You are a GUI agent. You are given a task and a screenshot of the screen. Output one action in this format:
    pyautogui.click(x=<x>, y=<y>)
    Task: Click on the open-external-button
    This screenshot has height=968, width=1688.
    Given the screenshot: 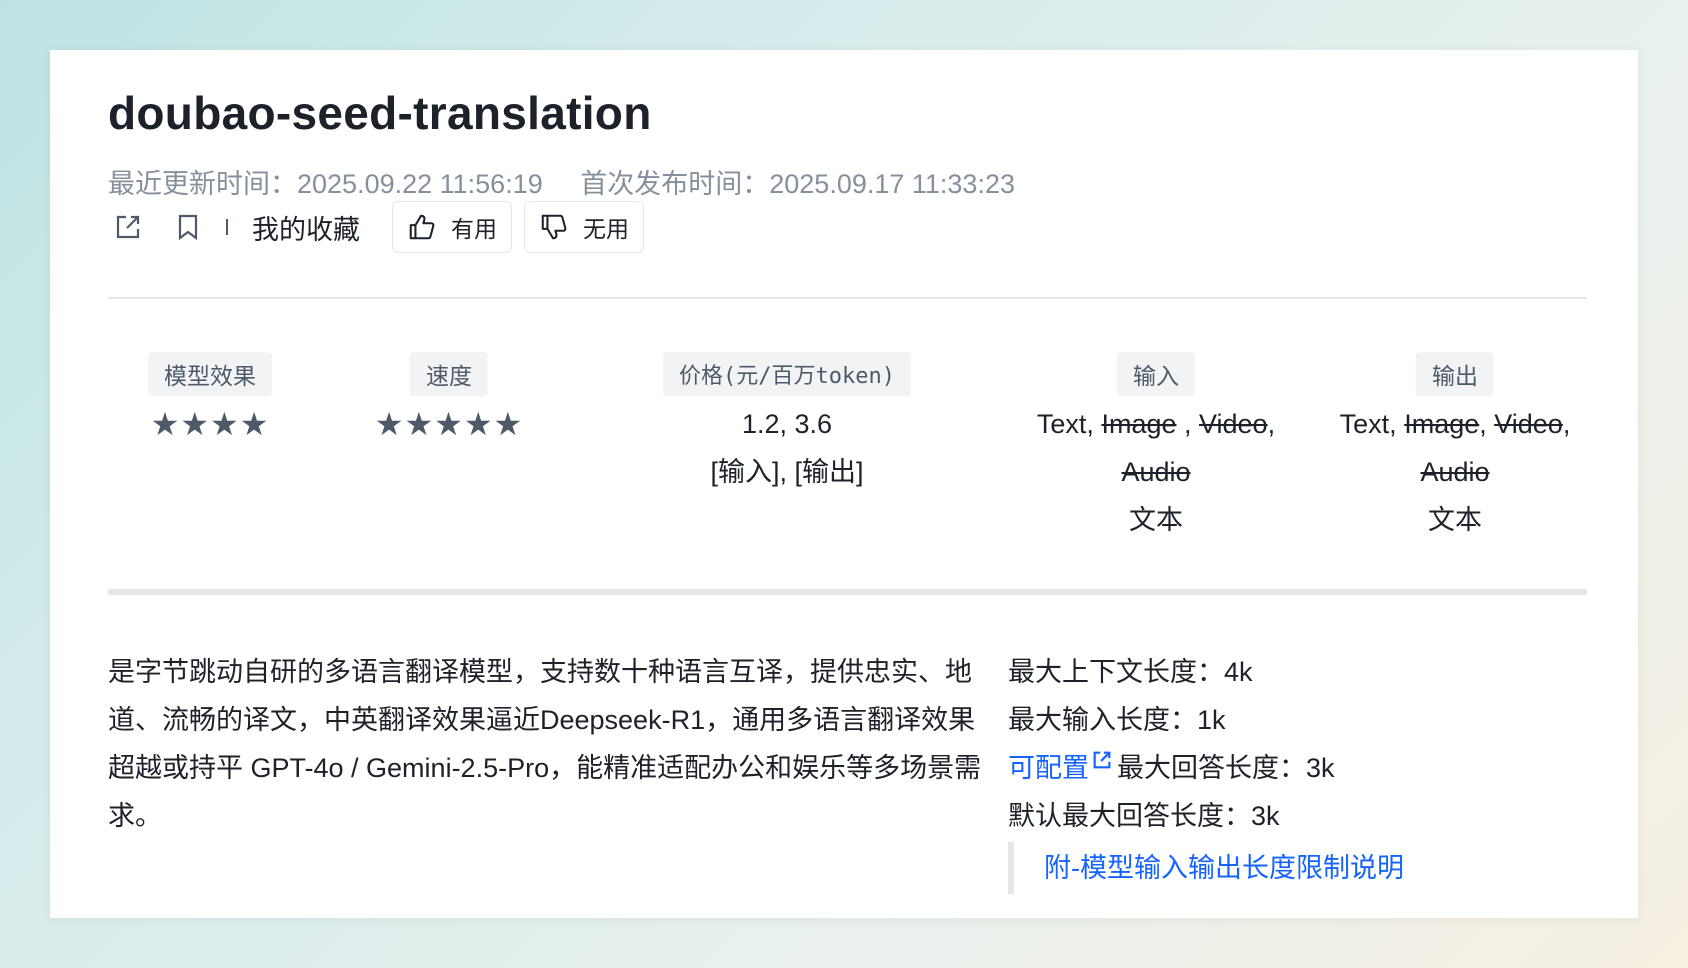 What is the action you would take?
    pyautogui.click(x=128, y=227)
    